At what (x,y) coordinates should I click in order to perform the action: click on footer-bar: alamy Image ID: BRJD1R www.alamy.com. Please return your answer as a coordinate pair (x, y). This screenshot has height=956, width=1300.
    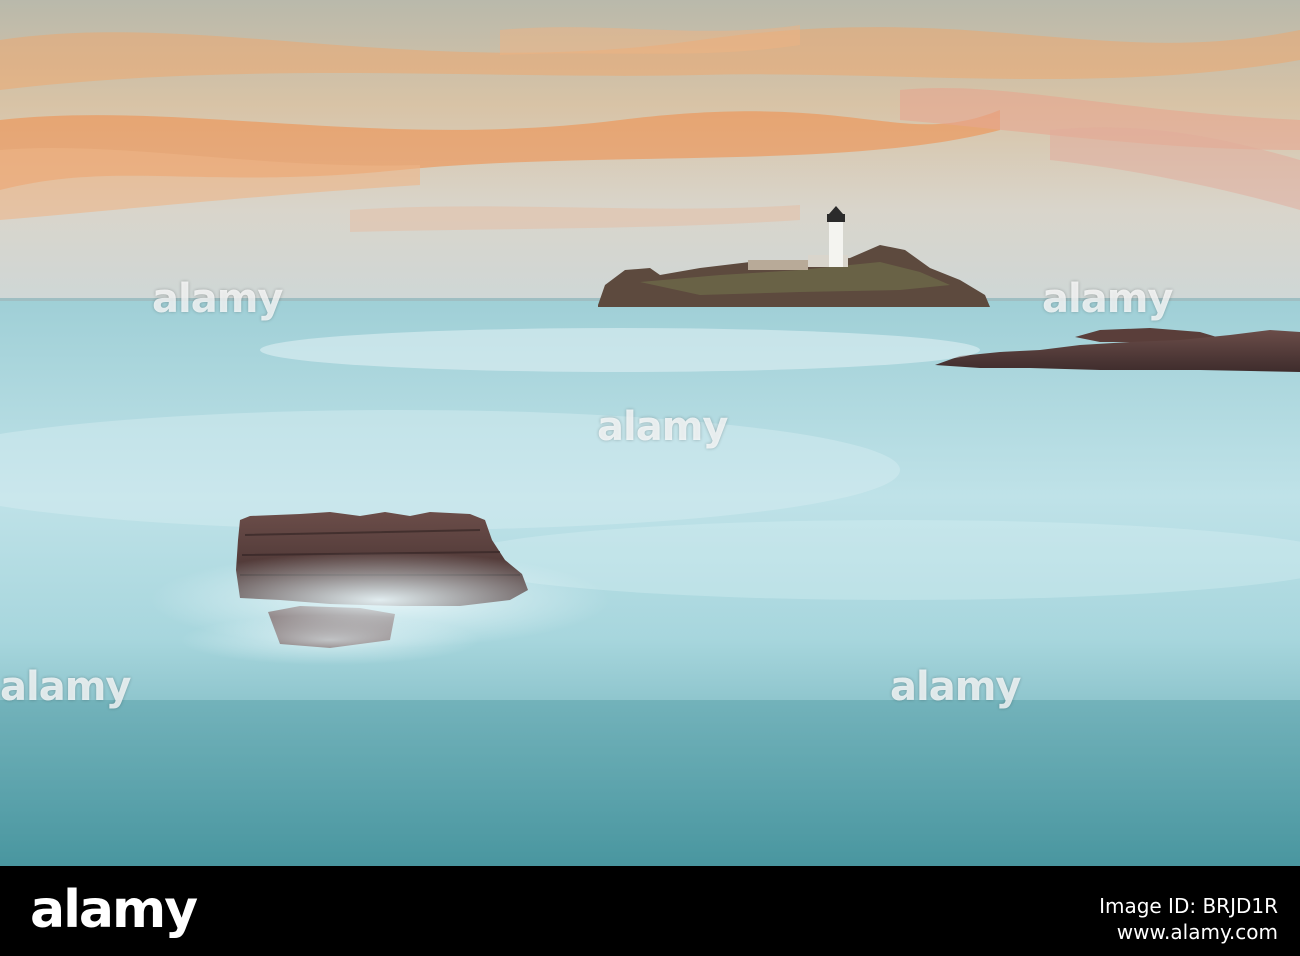
    Looking at the image, I should click on (650, 911).